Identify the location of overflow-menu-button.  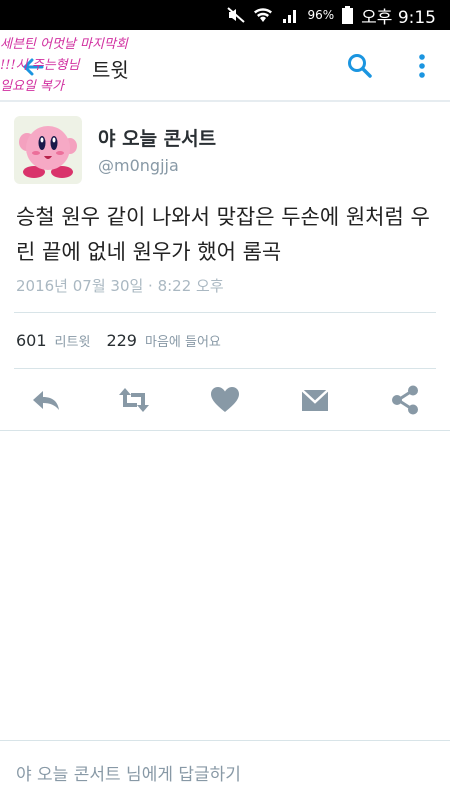
(422, 66).